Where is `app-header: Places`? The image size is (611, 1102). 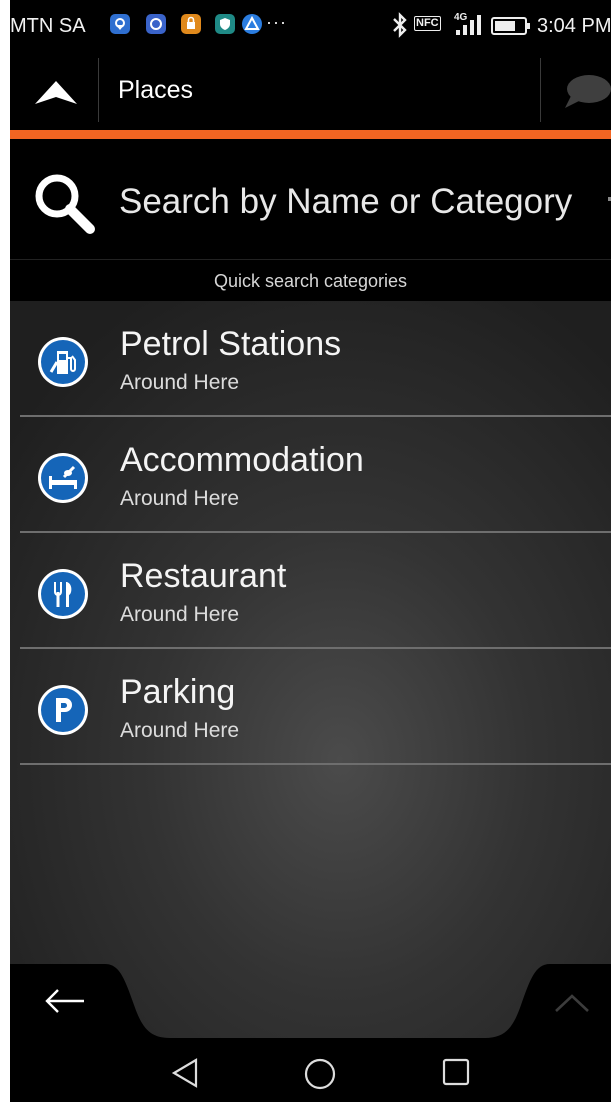
app-header: Places is located at coordinates (310, 92).